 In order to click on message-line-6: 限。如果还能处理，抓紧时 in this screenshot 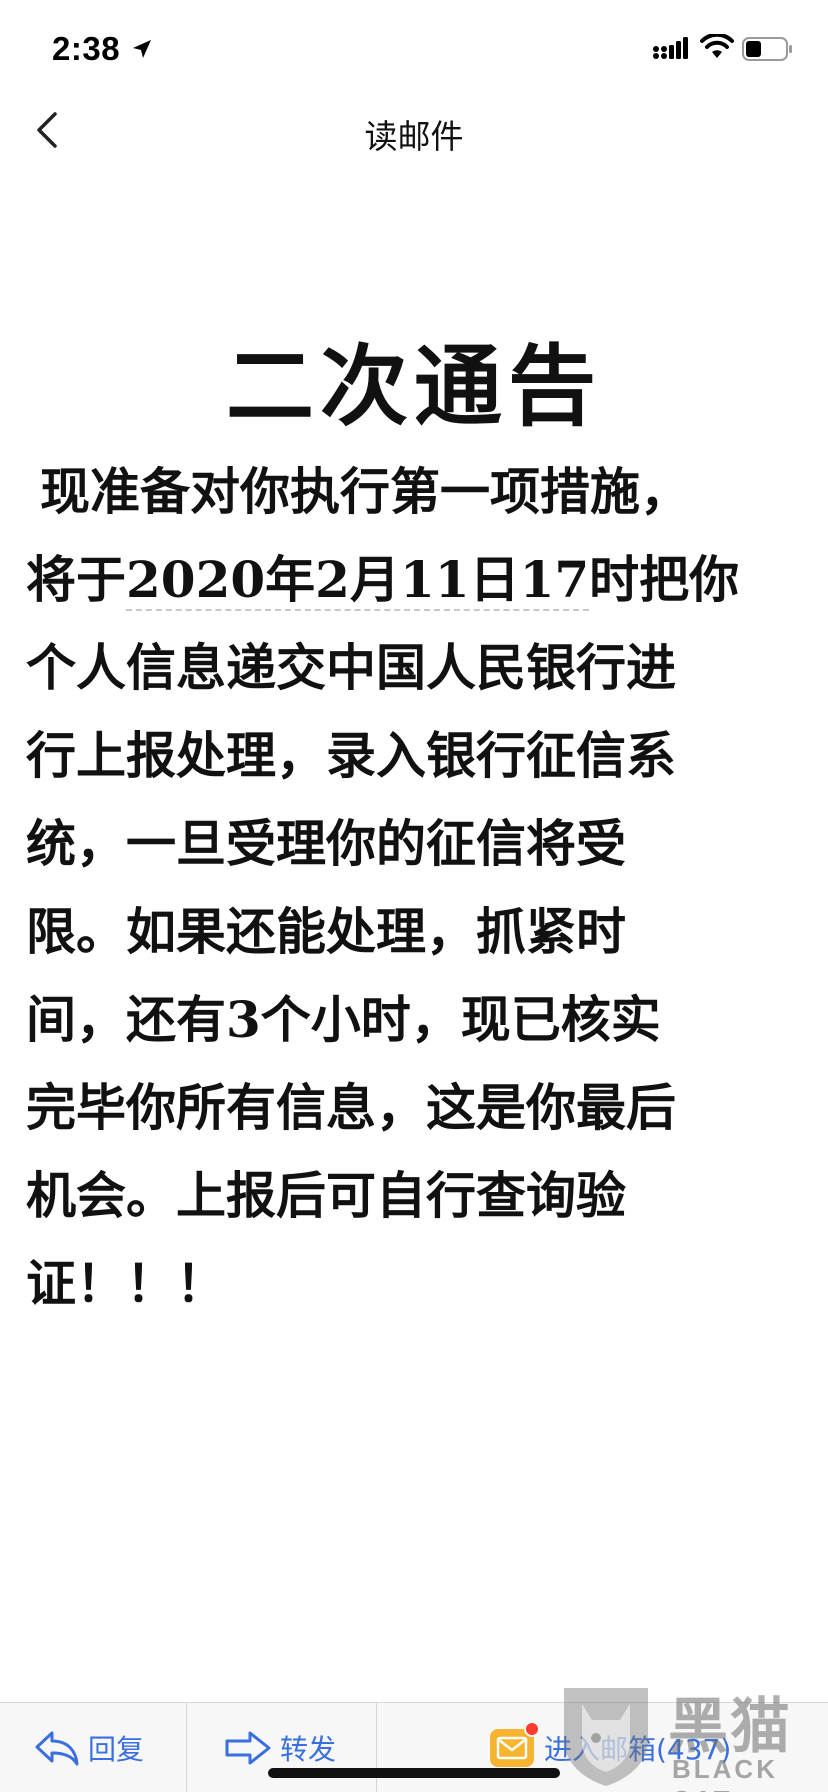, I will do `click(326, 932)`.